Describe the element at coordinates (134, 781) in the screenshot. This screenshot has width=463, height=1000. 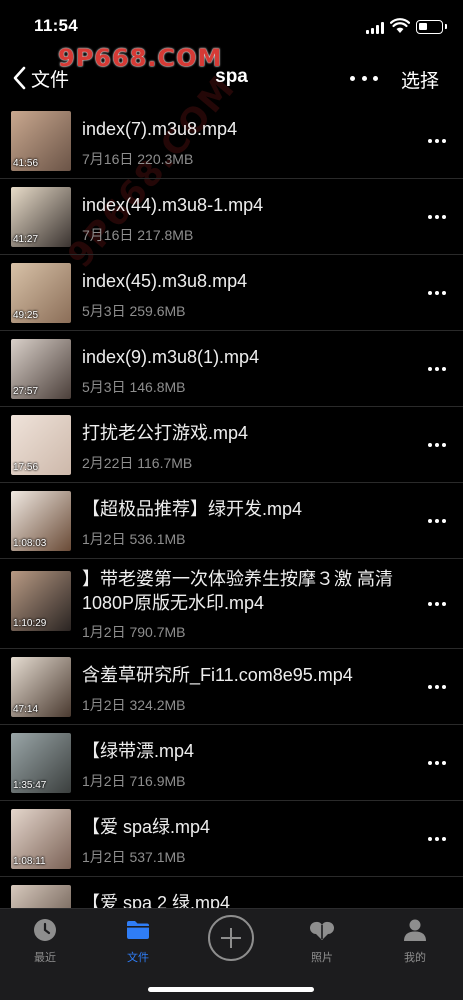
I see `file-meta: 1月2日 716.9MB` at that location.